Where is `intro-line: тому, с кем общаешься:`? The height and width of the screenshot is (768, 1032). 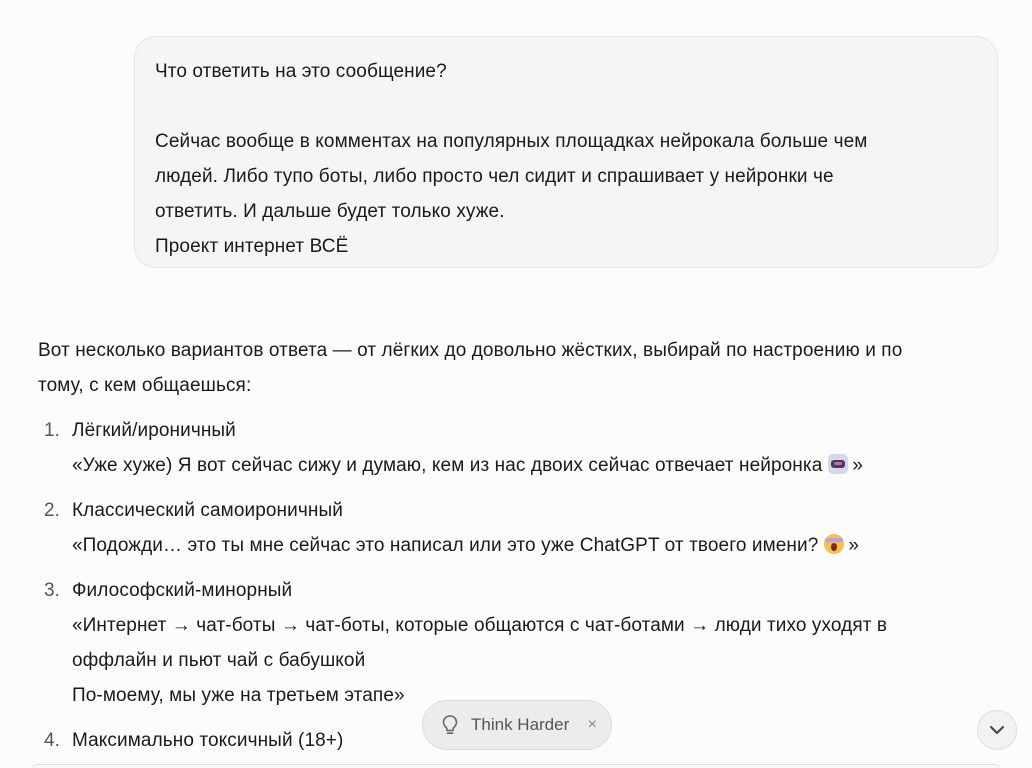 intro-line: тому, с кем общаешься: is located at coordinates (145, 385).